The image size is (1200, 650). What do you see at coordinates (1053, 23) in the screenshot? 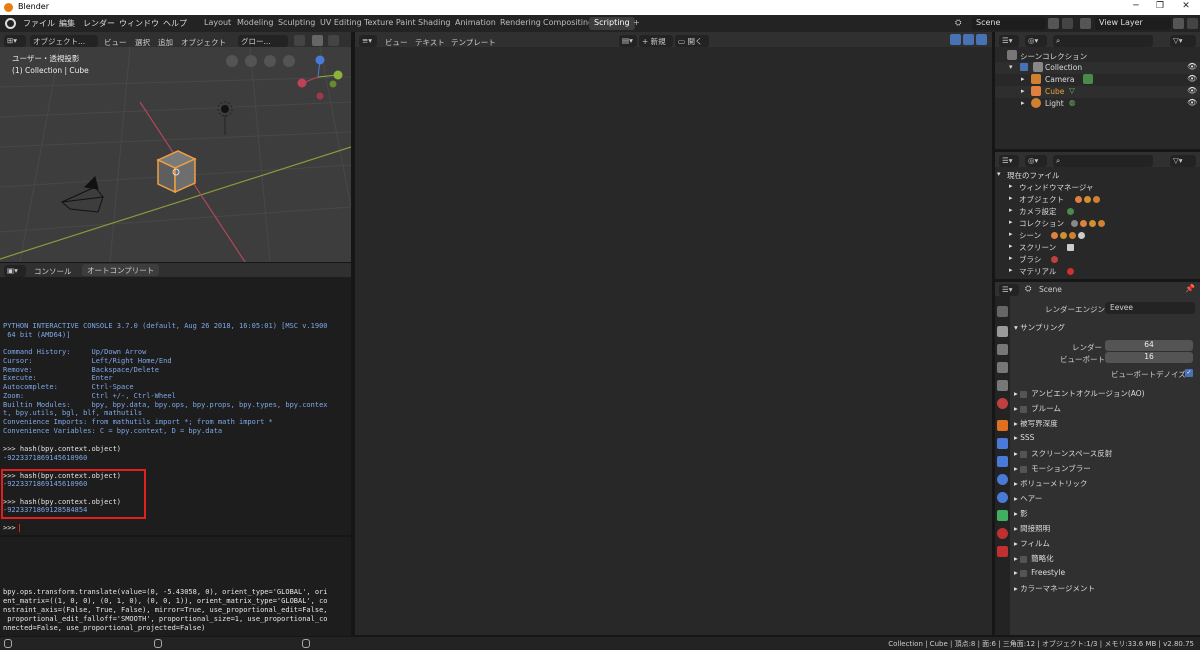
I see `new-scene-icon` at bounding box center [1053, 23].